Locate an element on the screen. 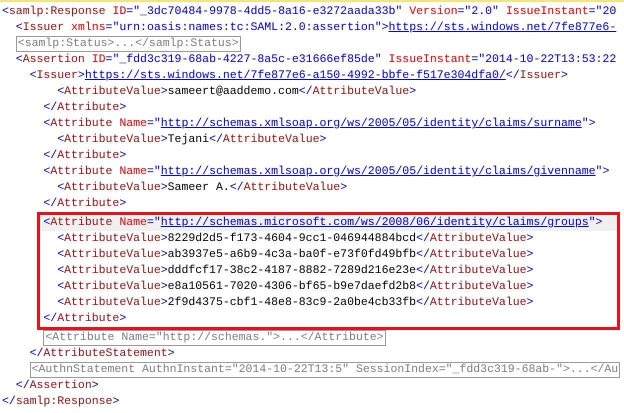 This screenshot has width=624, height=413. xml-code: </Issuer> is located at coordinates (537, 75).